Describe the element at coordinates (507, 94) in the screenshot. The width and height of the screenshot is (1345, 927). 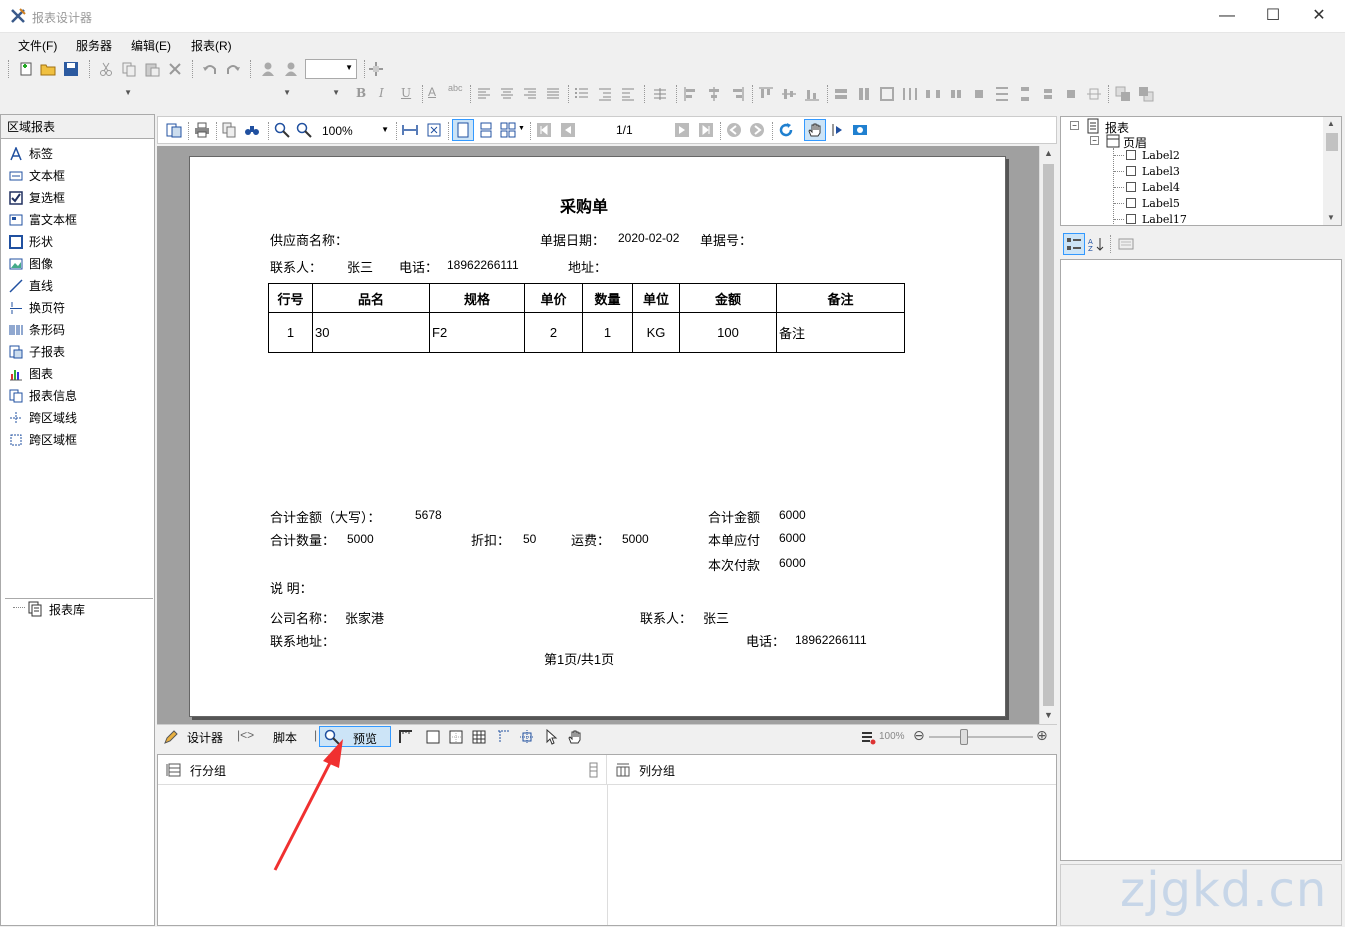
I see `align-center-icon` at that location.